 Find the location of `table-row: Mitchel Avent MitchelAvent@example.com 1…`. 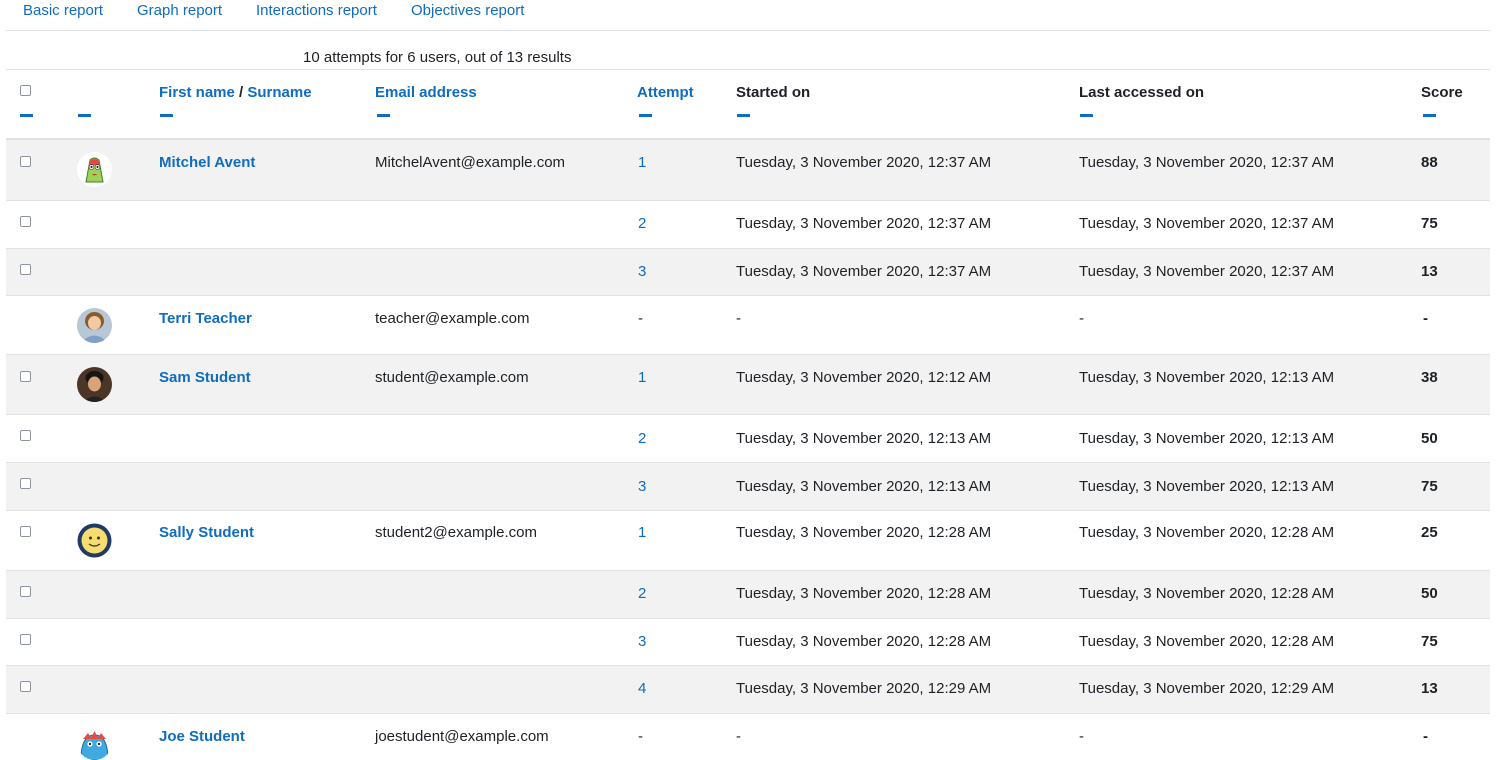

table-row: Mitchel Avent MitchelAvent@example.com 1… is located at coordinates (748, 170).